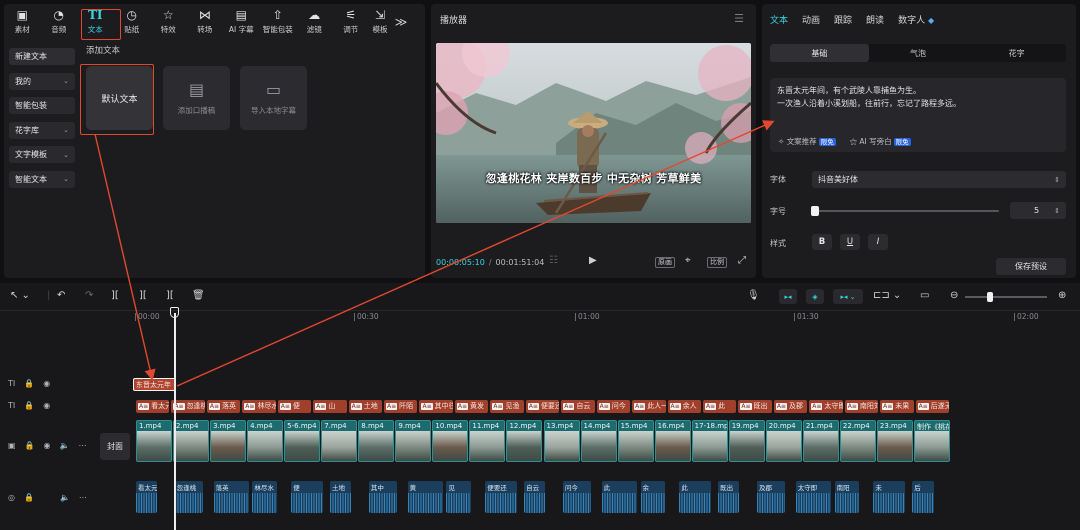 The height and width of the screenshot is (530, 1080). I want to click on caption-clip: A≡ 自云, so click(578, 406).